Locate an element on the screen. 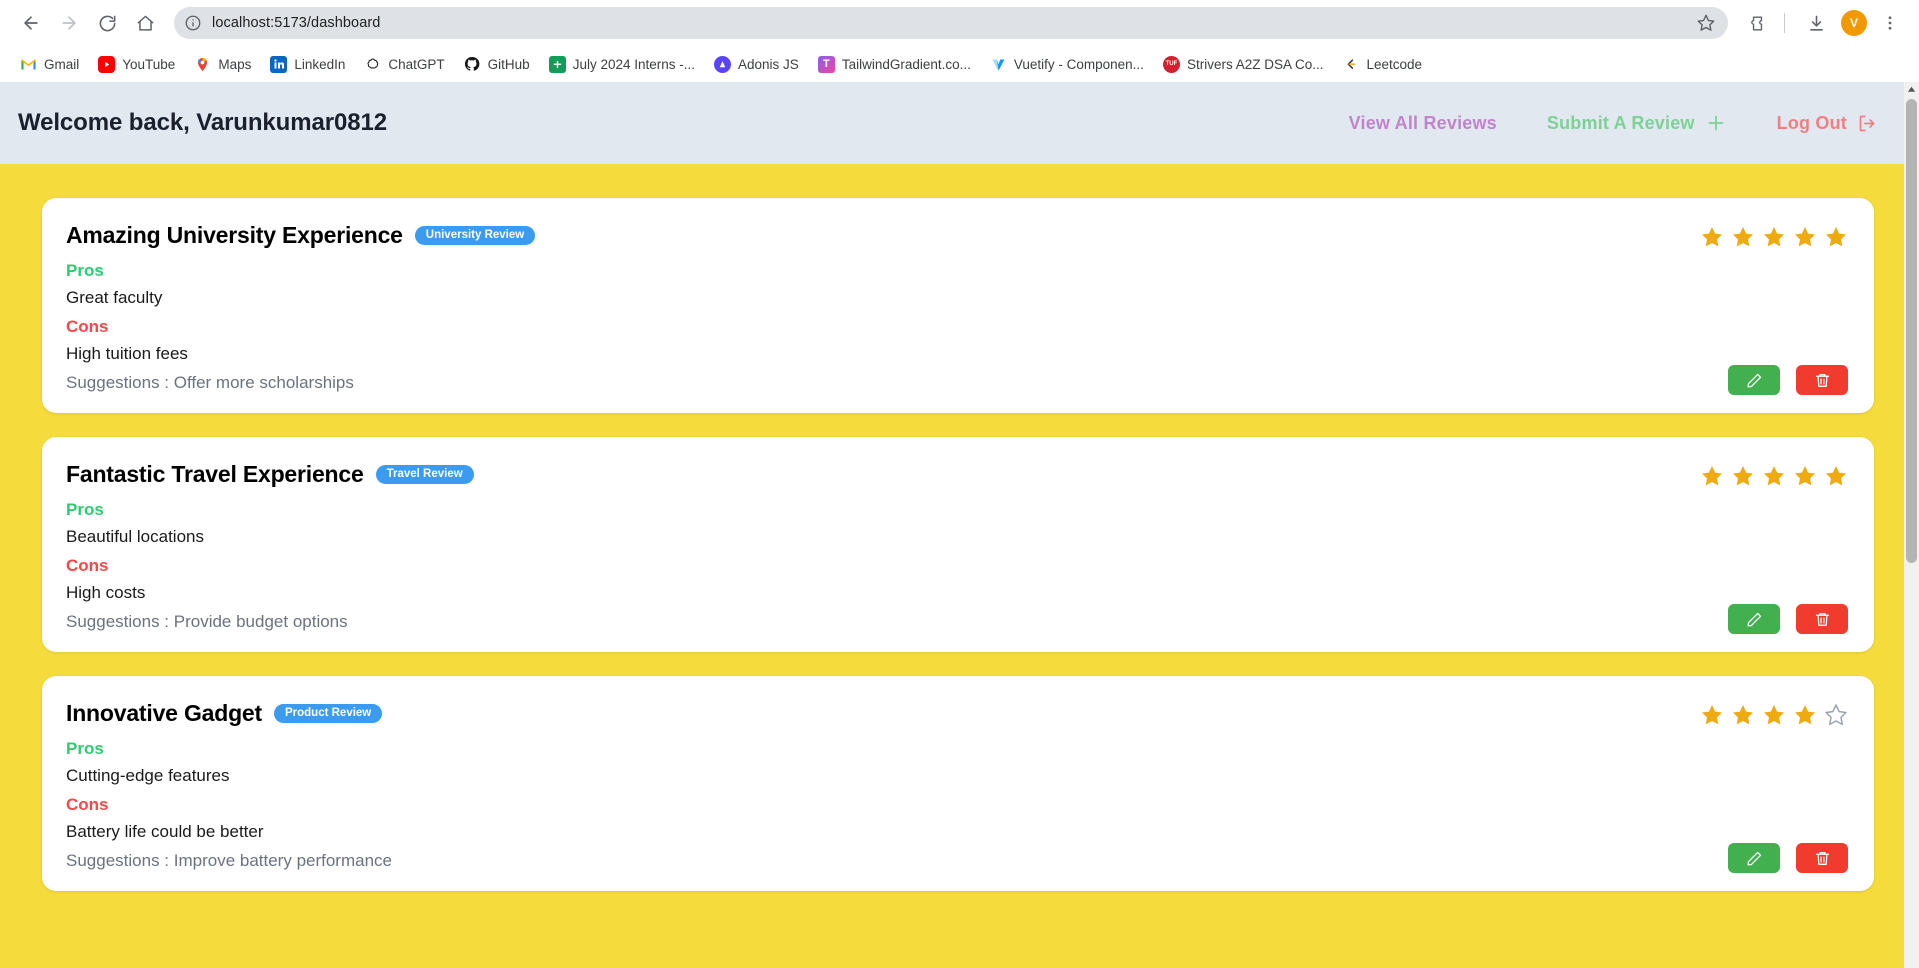 The image size is (1919, 968). vuetify-icon is located at coordinates (998, 64).